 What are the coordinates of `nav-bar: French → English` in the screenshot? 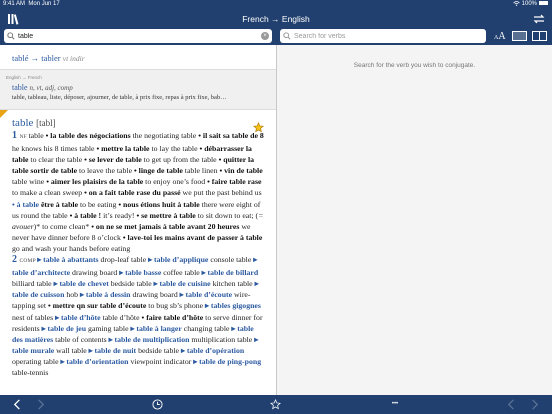 It's located at (276, 19).